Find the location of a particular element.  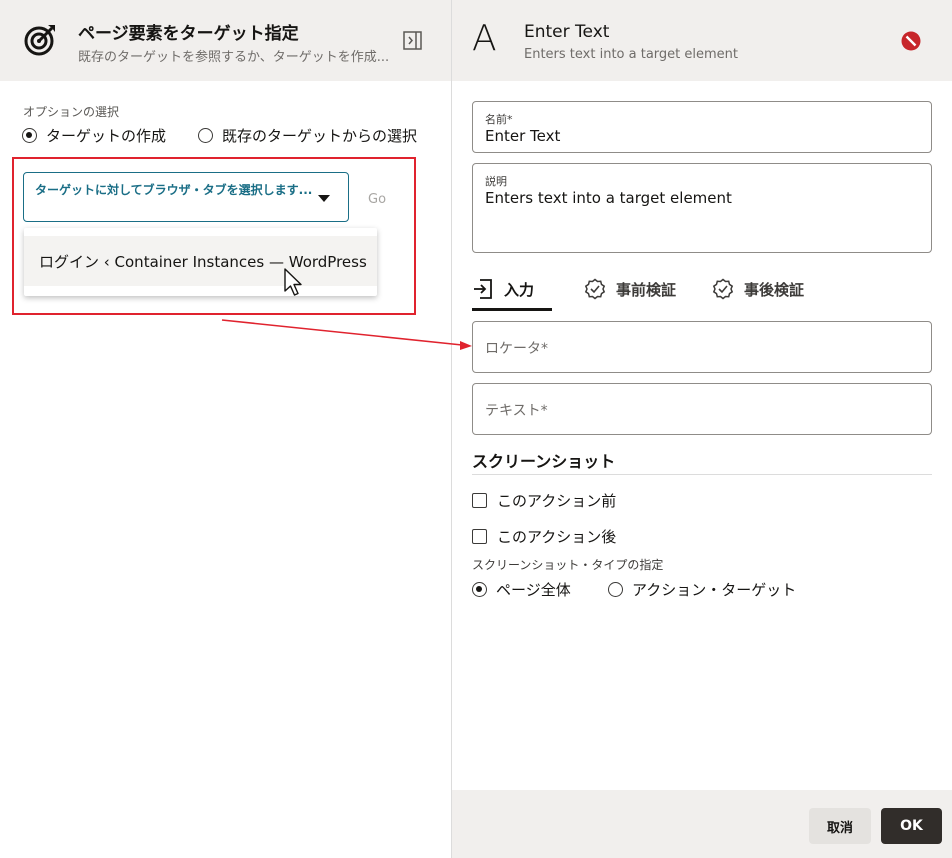

radio-action-target: アクション・ターゲット is located at coordinates (702, 589).